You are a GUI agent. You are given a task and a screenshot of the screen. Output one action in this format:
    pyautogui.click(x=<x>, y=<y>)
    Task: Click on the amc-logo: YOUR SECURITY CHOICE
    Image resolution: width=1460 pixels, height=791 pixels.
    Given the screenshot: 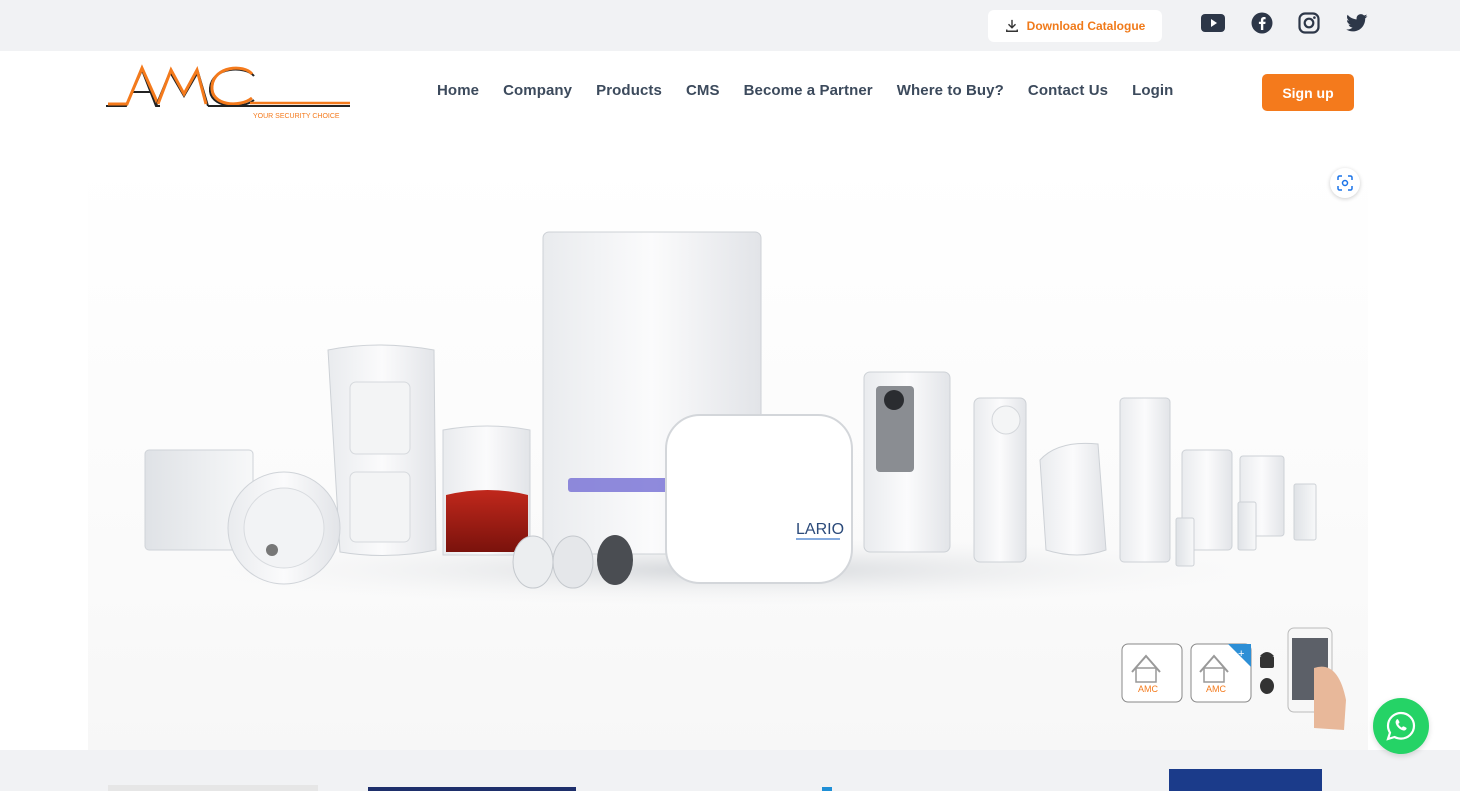 What is the action you would take?
    pyautogui.click(x=228, y=92)
    